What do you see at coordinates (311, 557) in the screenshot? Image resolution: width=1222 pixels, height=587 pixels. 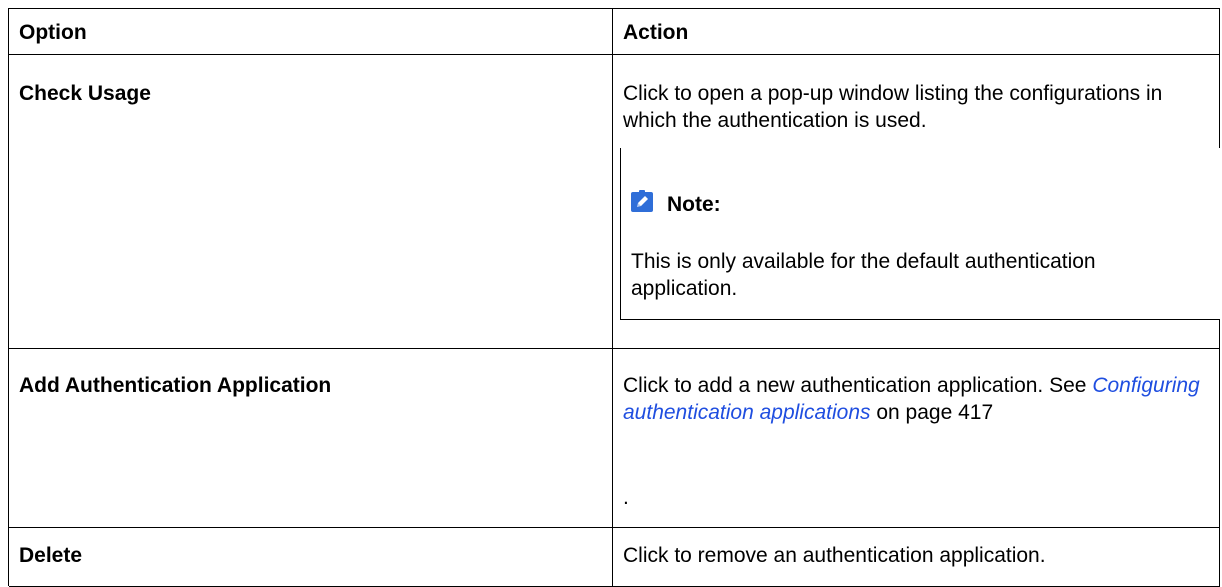 I see `option-cell: Delete` at bounding box center [311, 557].